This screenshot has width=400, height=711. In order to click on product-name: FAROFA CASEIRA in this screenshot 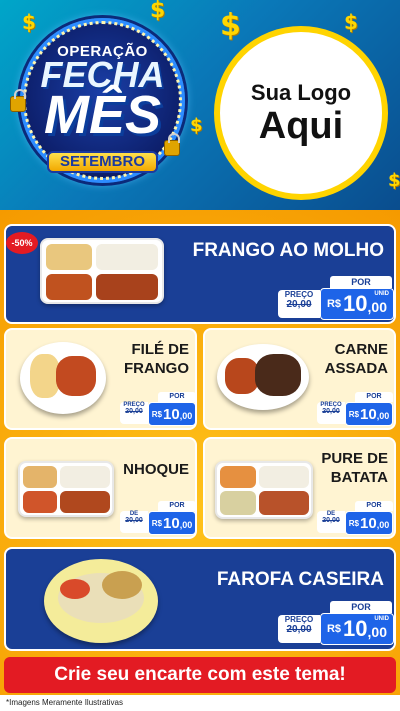, I will do `click(300, 579)`.